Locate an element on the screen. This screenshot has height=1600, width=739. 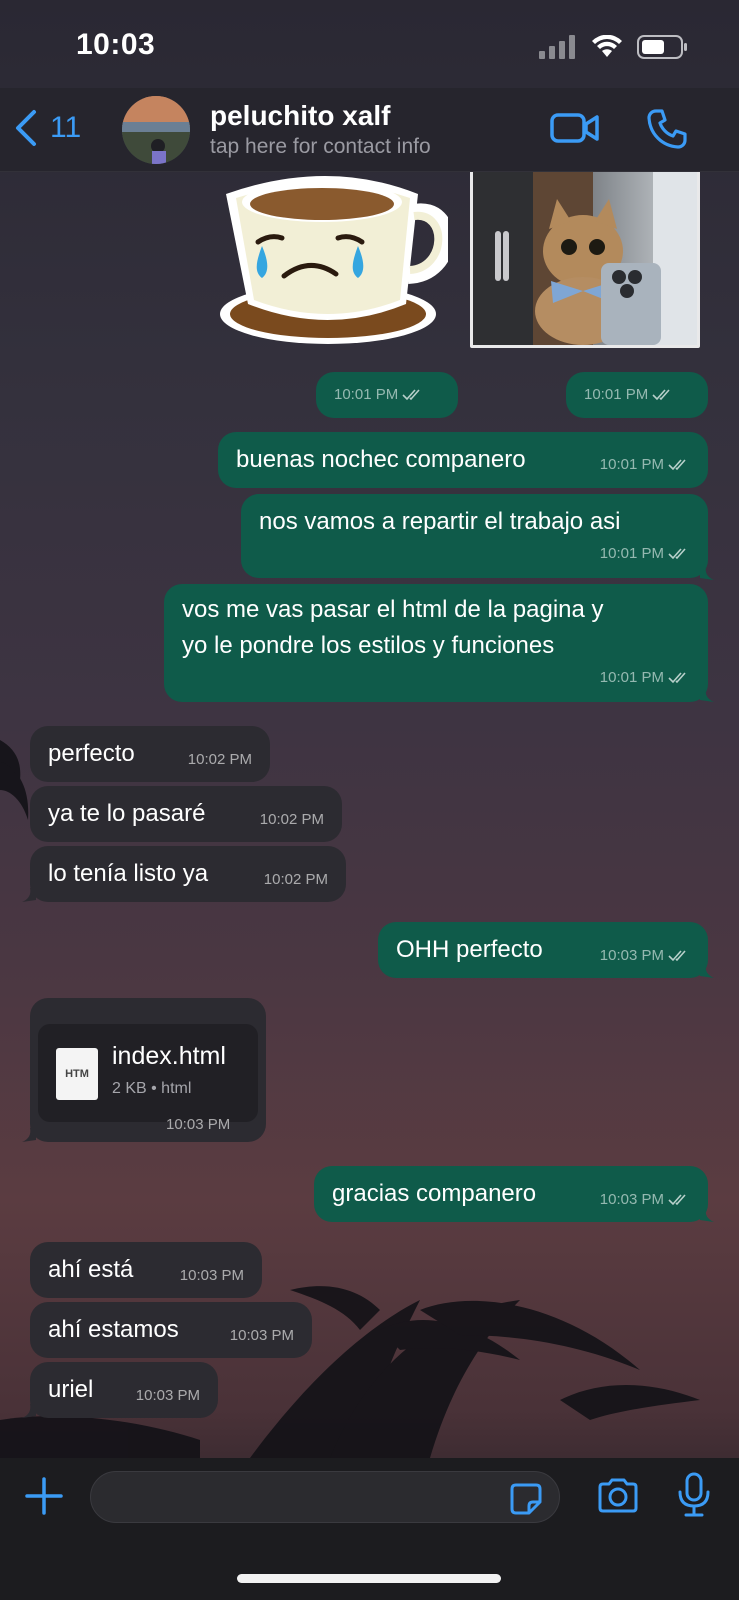
message-text: nos vamos a repartir el trabajo asi is located at coordinates (440, 521).